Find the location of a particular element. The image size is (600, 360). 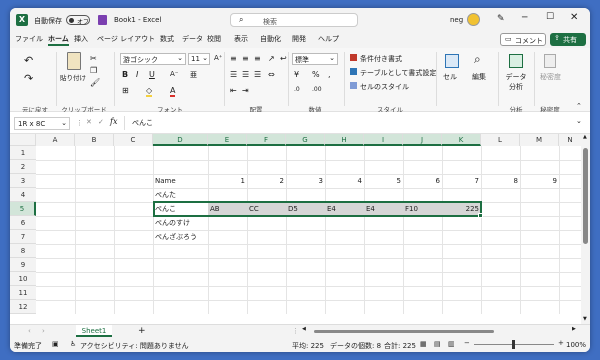

decrease-decimal-icon: .00 is located at coordinates (317, 89).